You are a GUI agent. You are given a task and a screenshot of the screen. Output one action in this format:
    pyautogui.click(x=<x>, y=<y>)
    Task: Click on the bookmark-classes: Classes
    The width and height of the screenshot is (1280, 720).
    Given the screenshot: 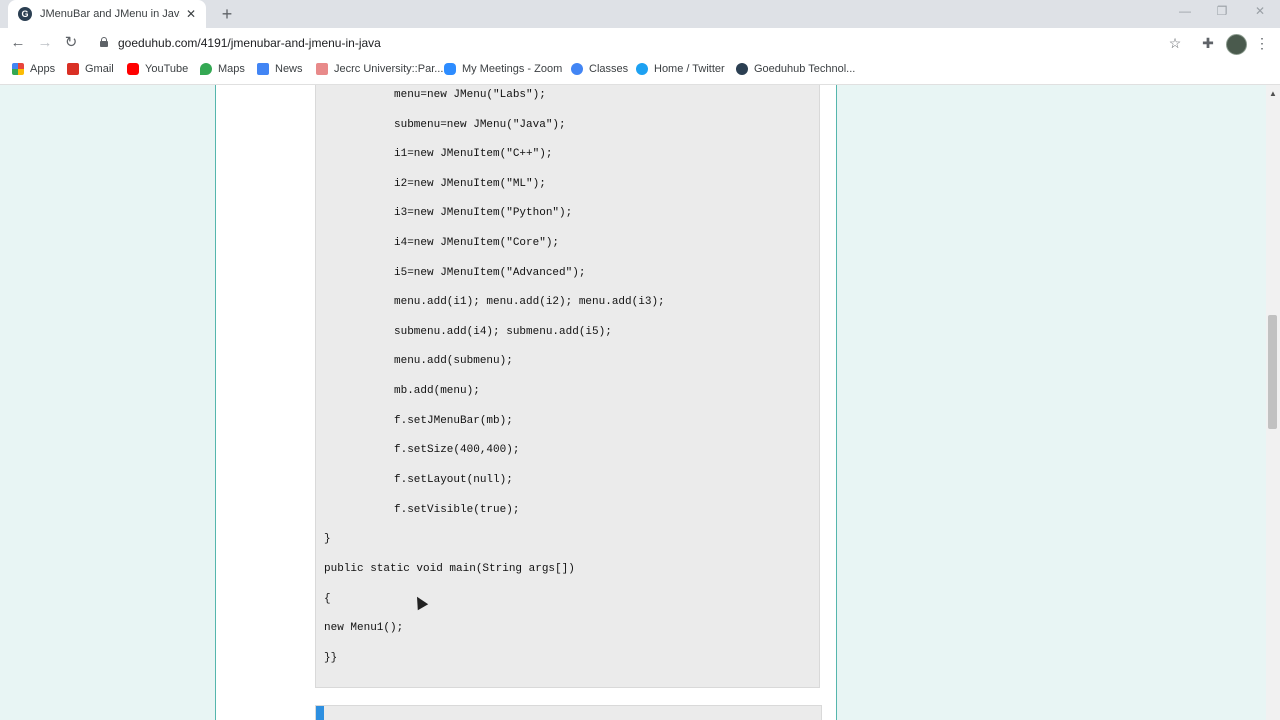 What is the action you would take?
    pyautogui.click(x=599, y=69)
    